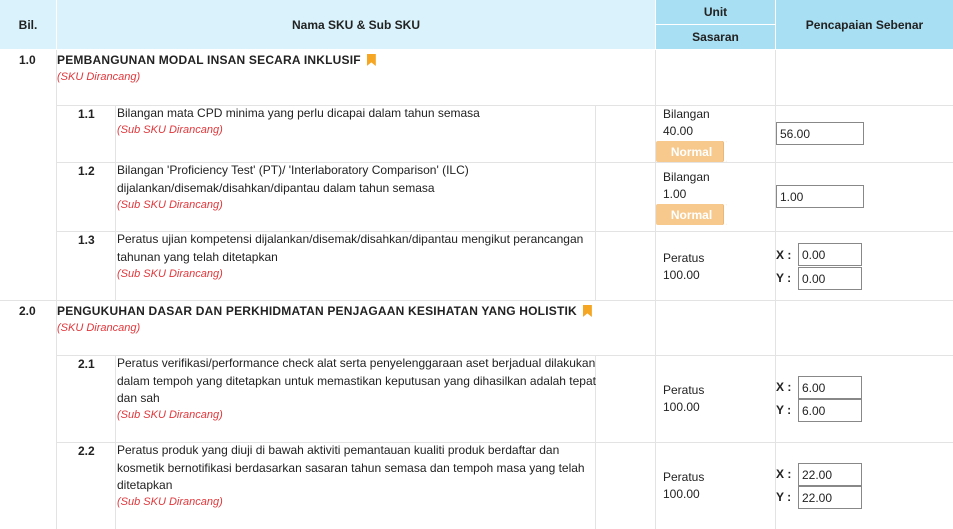  Describe the element at coordinates (864, 25) in the screenshot. I see `header-pencapaian: Pencapaian Sebenar` at that location.